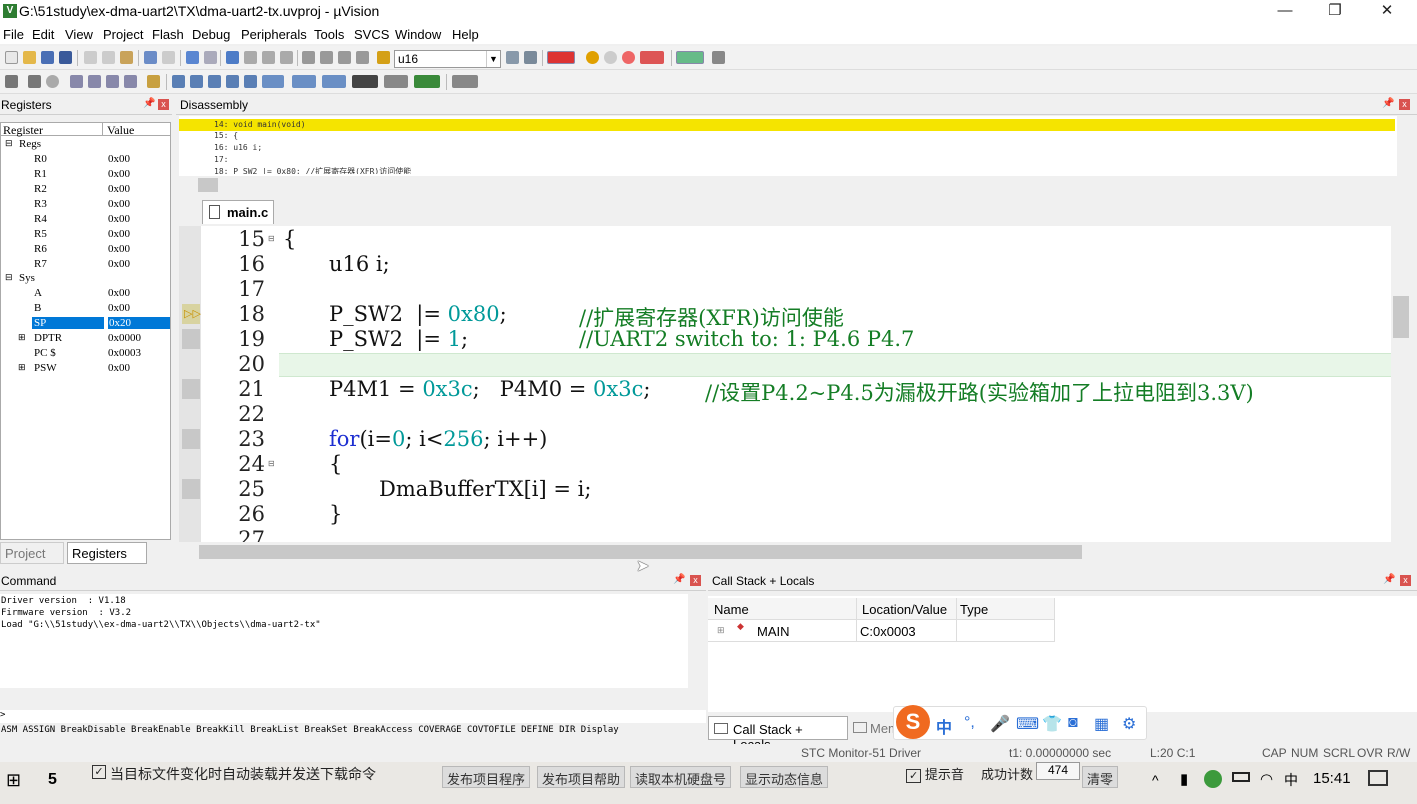  I want to click on notification-icon, so click(1378, 778).